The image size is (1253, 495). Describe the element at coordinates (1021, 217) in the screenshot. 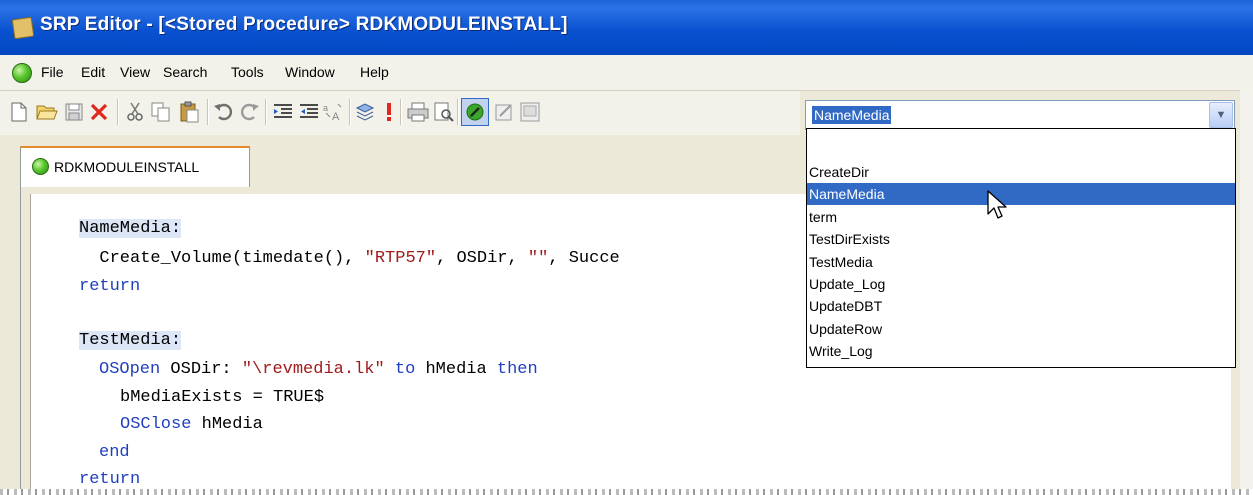

I see `dropdown-option: term` at that location.